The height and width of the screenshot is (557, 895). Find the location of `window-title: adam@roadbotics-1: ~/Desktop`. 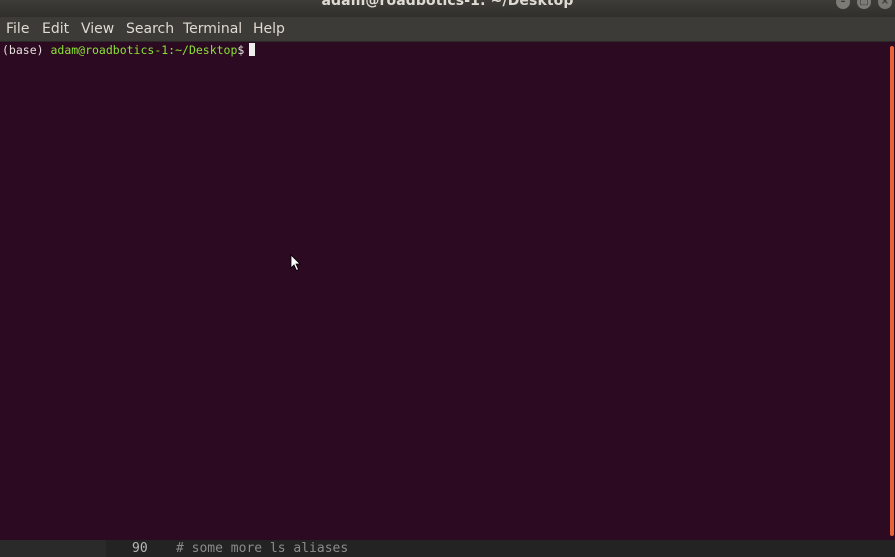

window-title: adam@roadbotics-1: ~/Desktop is located at coordinates (447, 4).